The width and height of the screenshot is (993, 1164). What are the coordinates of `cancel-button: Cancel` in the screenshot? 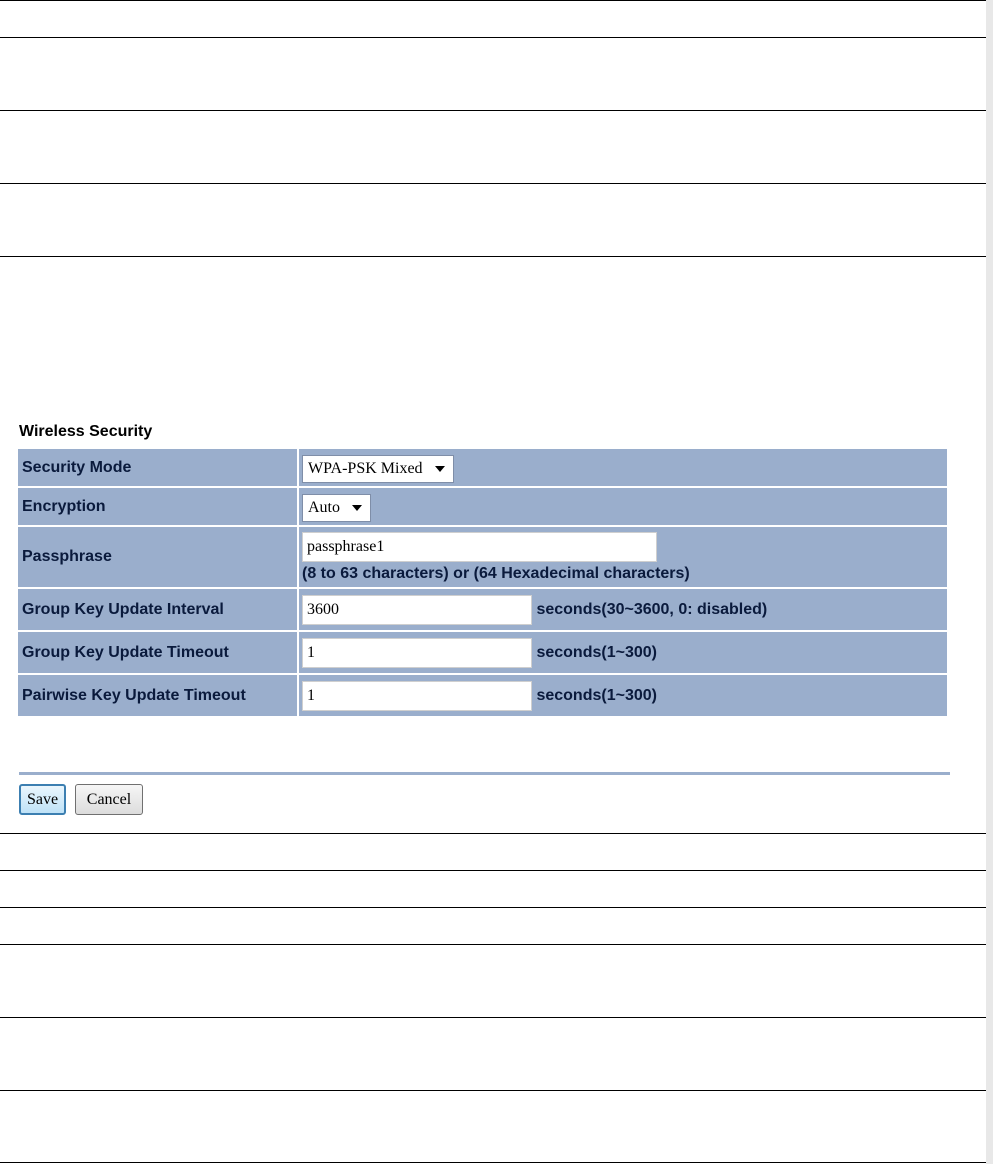 It's located at (109, 799).